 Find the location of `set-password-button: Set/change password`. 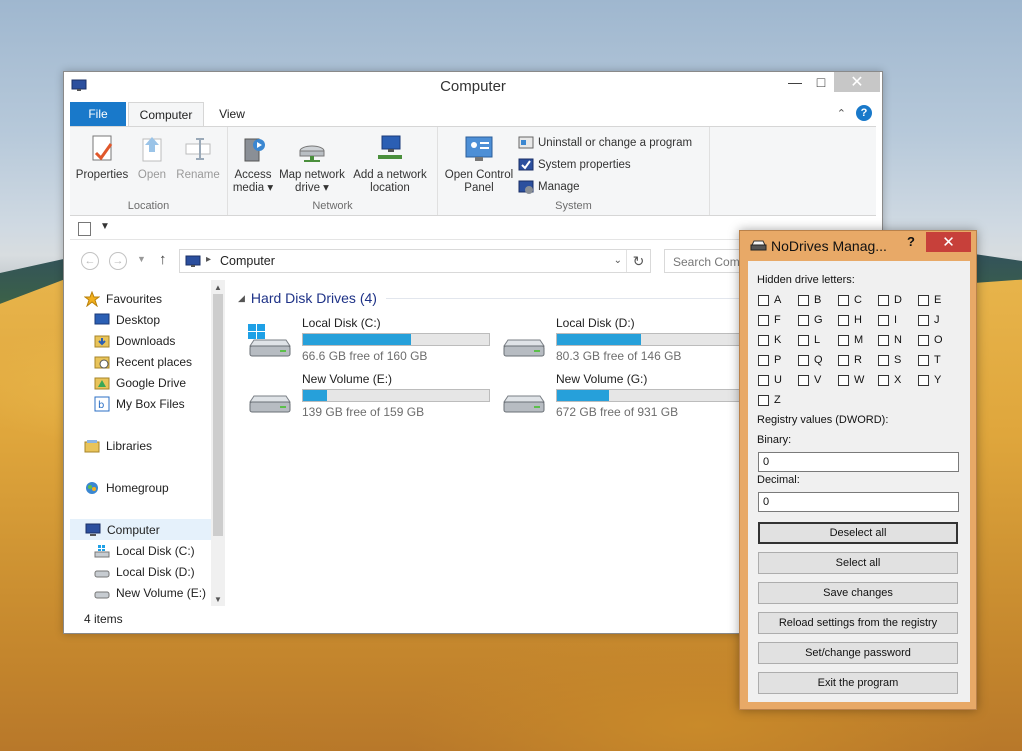

set-password-button: Set/change password is located at coordinates (858, 653).